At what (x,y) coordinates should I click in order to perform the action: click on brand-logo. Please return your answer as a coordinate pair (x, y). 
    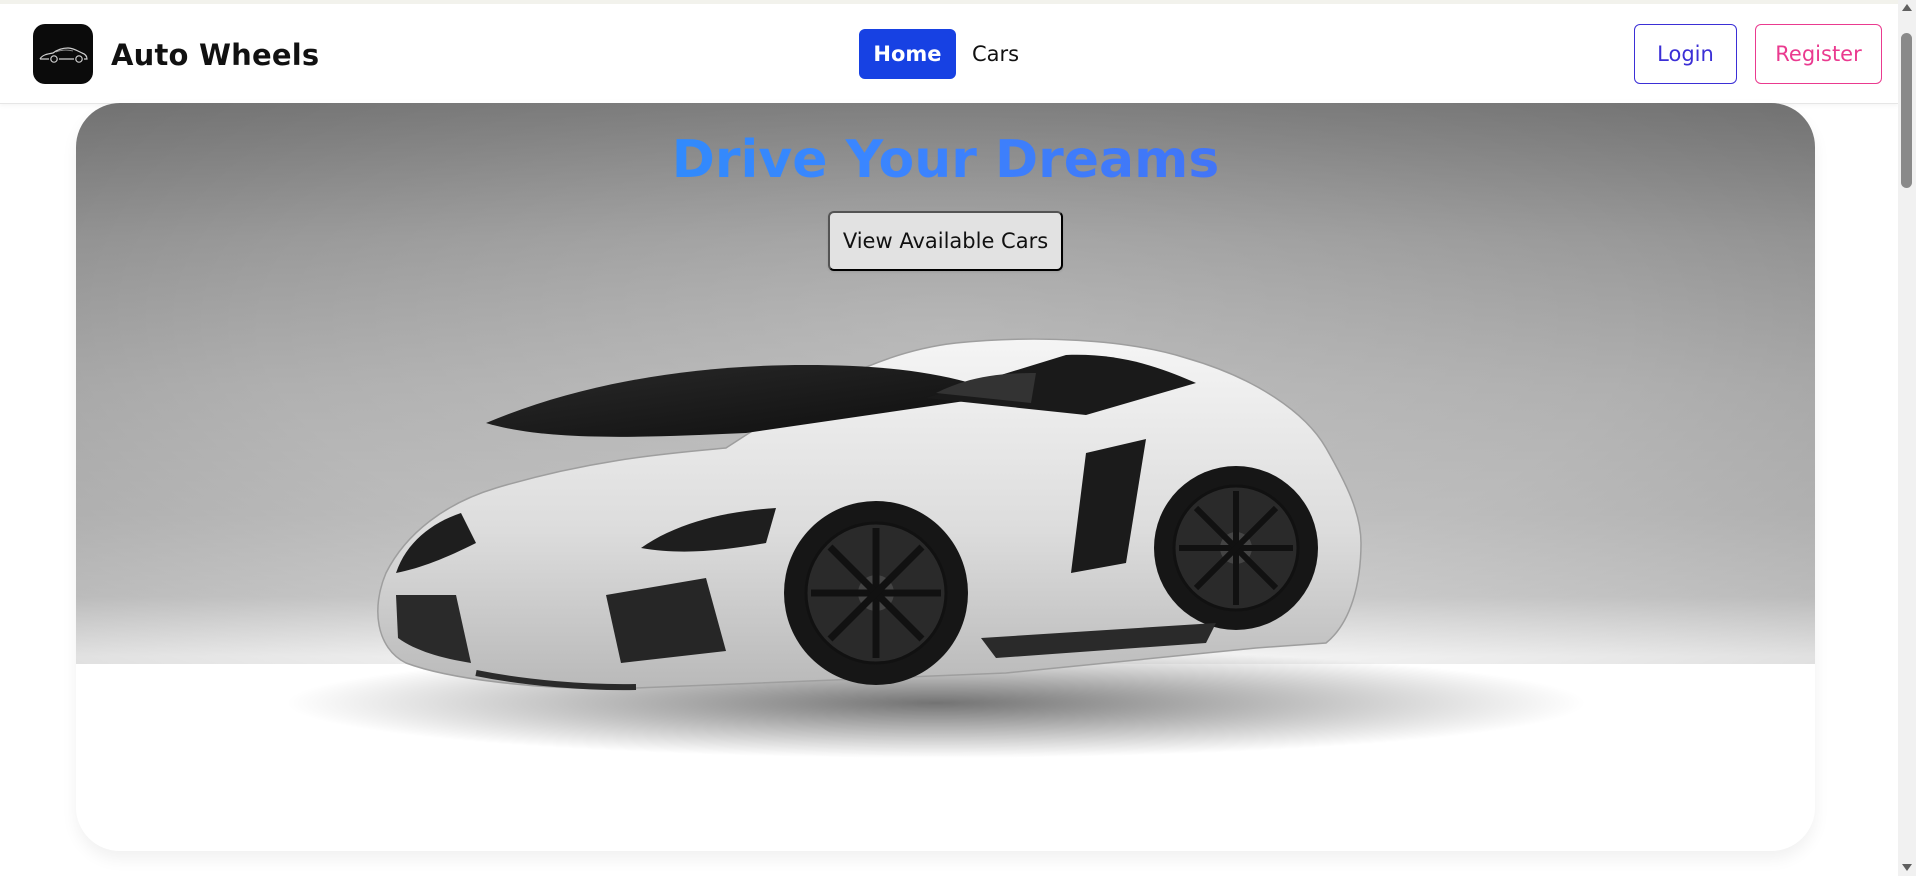
    Looking at the image, I should click on (63, 54).